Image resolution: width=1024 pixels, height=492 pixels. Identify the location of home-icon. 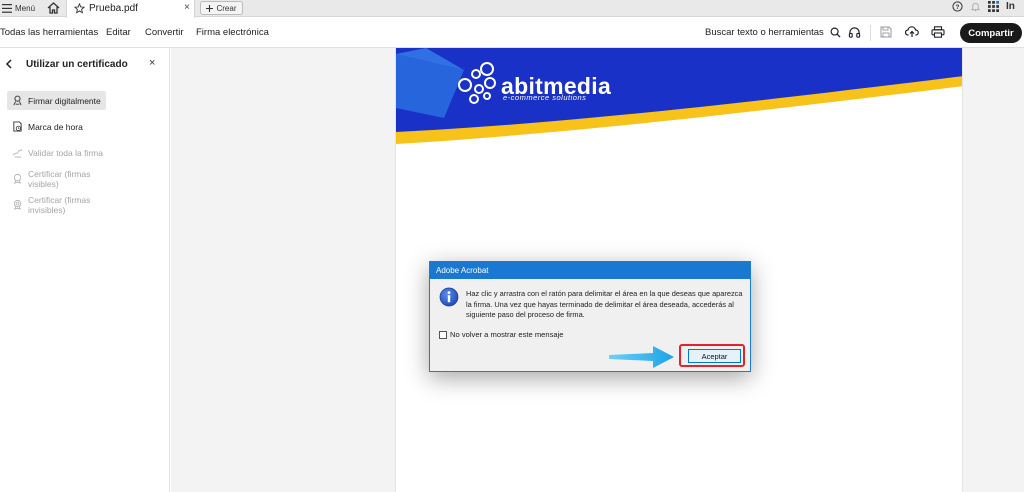
(53, 8).